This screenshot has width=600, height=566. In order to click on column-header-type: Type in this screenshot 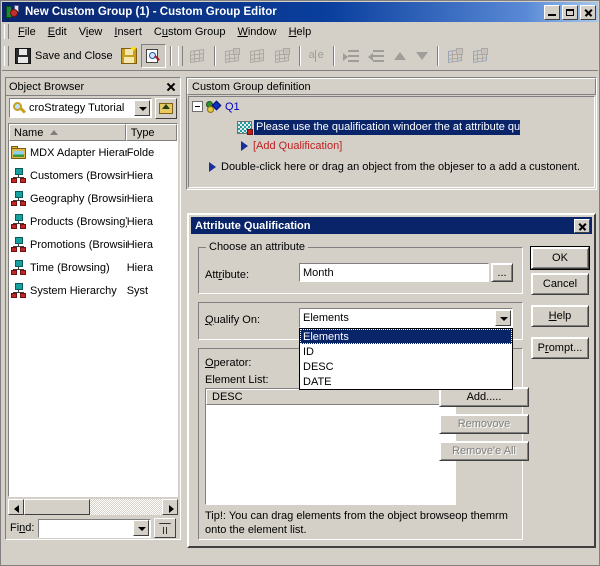, I will do `click(151, 132)`.